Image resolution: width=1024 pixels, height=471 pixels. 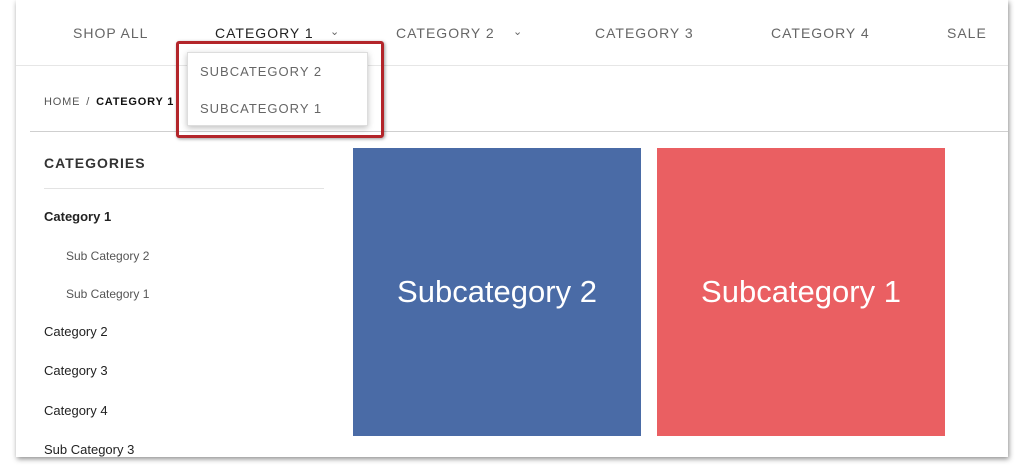 What do you see at coordinates (95, 163) in the screenshot?
I see `sidebar-title: CATEGORIES` at bounding box center [95, 163].